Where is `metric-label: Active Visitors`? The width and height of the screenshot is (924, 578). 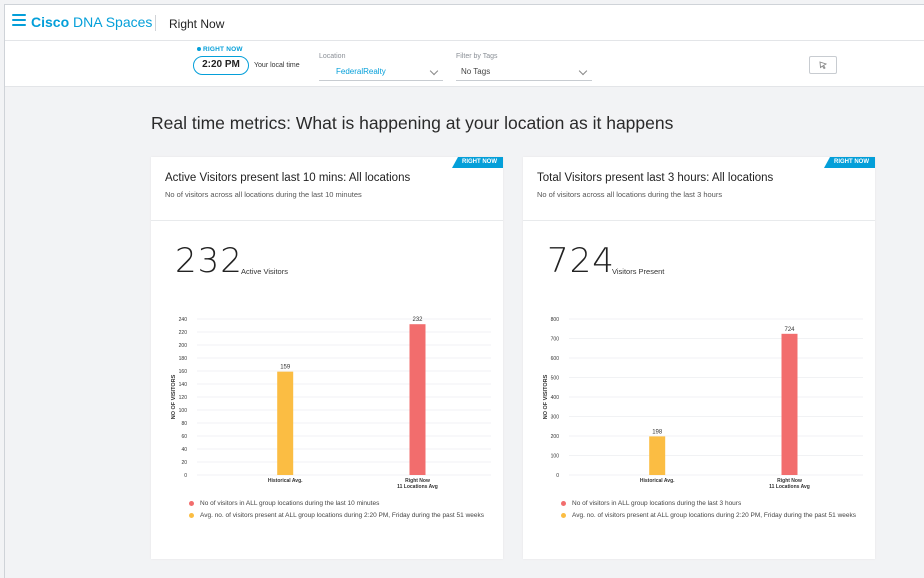
metric-label: Active Visitors is located at coordinates (264, 271).